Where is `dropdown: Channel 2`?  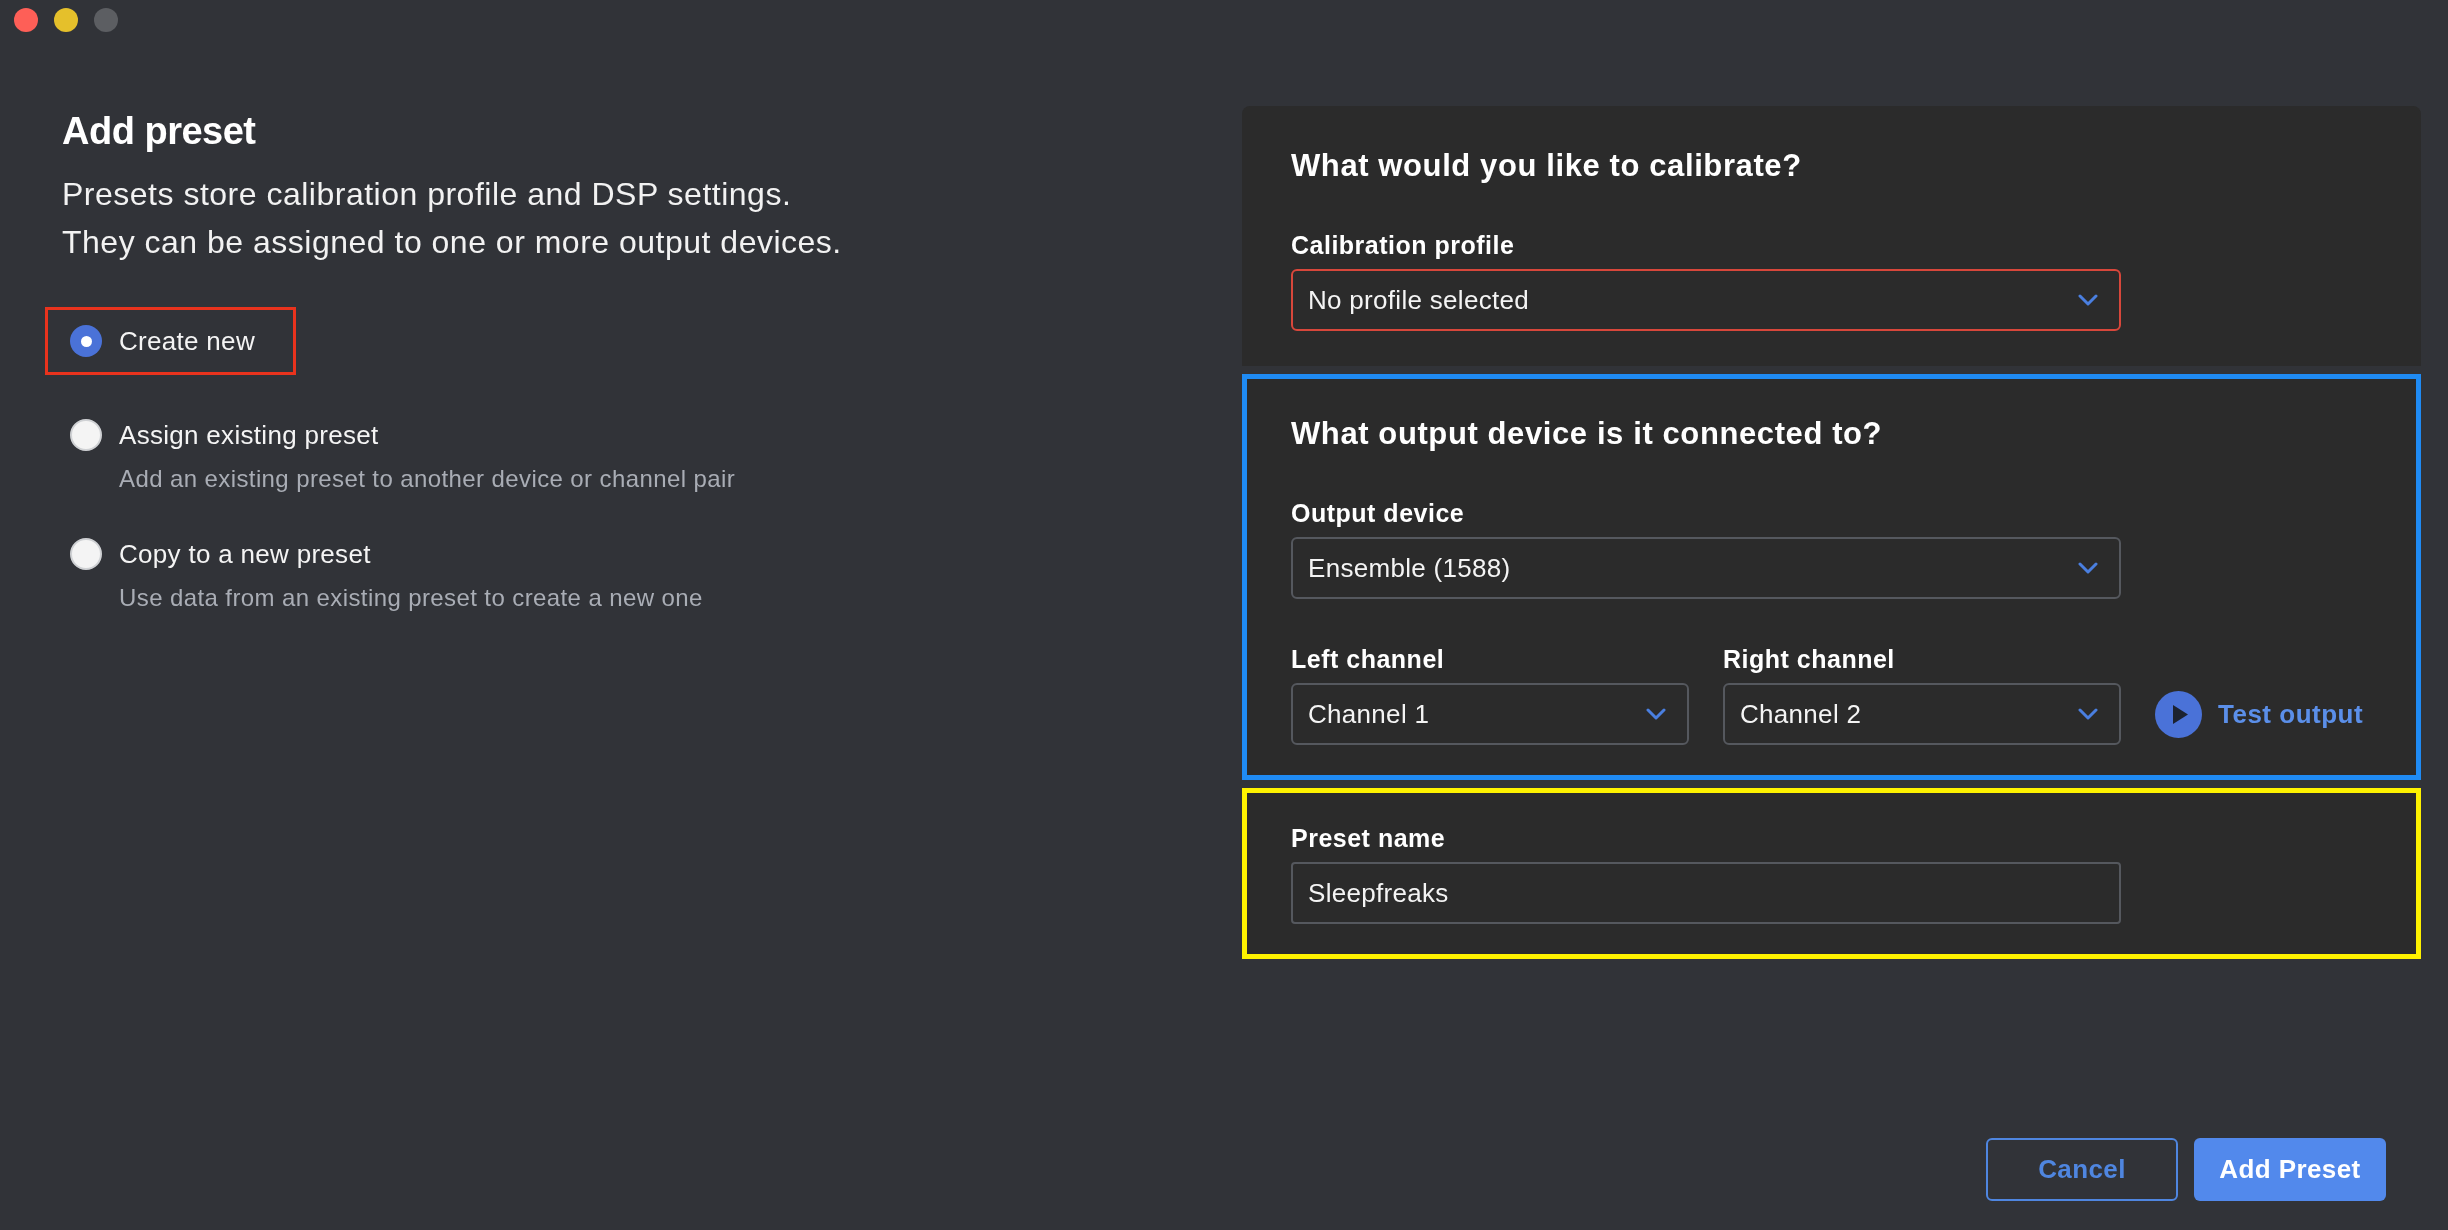
dropdown: Channel 2 is located at coordinates (1922, 714).